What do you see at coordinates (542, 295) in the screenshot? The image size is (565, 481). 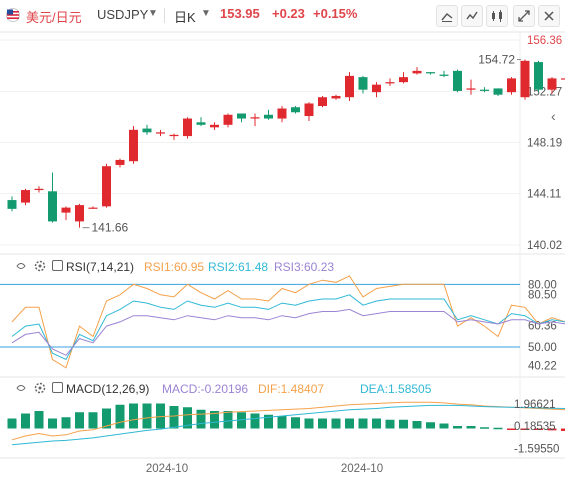 I see `rsi-tick-label: 80.50` at bounding box center [542, 295].